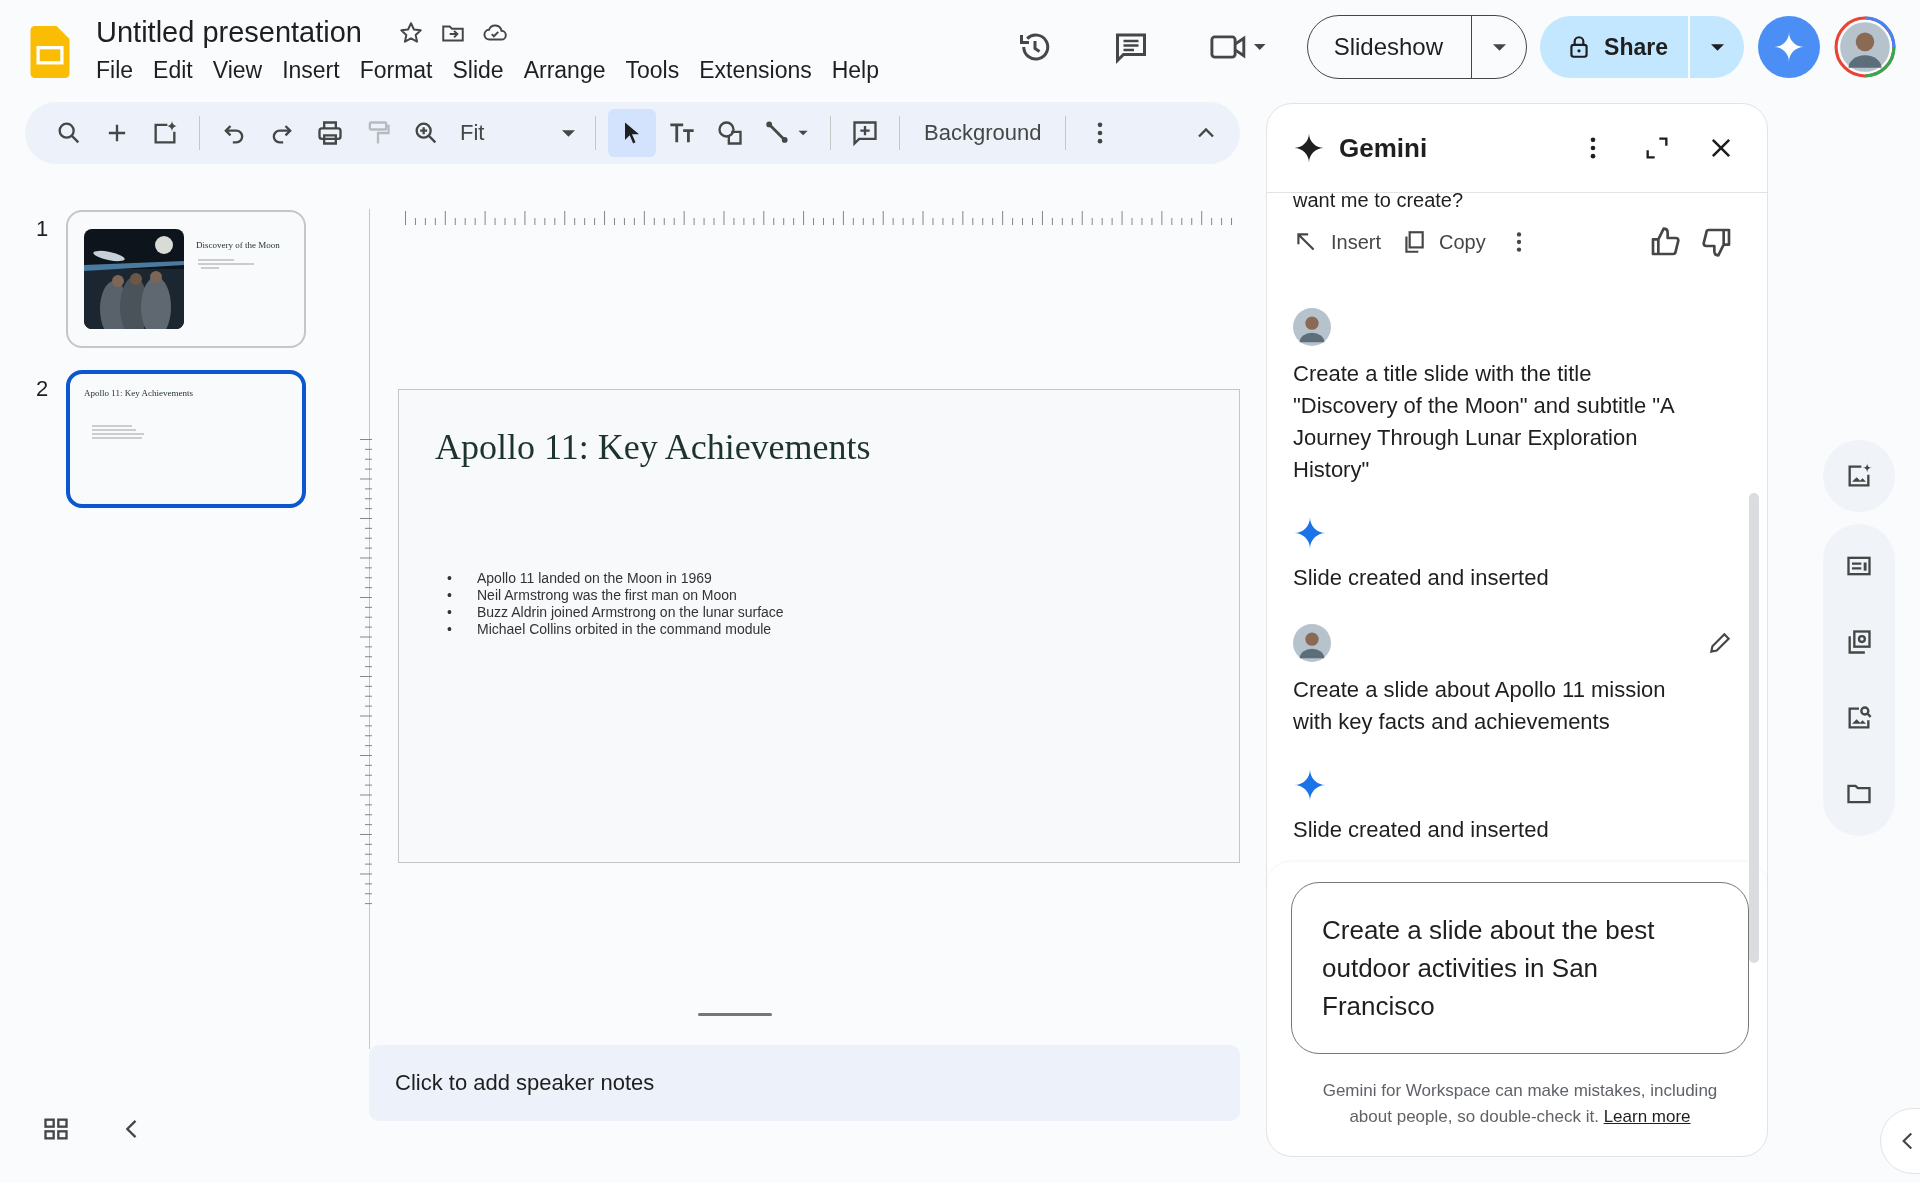 The height and width of the screenshot is (1183, 1920). What do you see at coordinates (837, 447) in the screenshot?
I see `slide-title: Apollo 11: Key Achievements` at bounding box center [837, 447].